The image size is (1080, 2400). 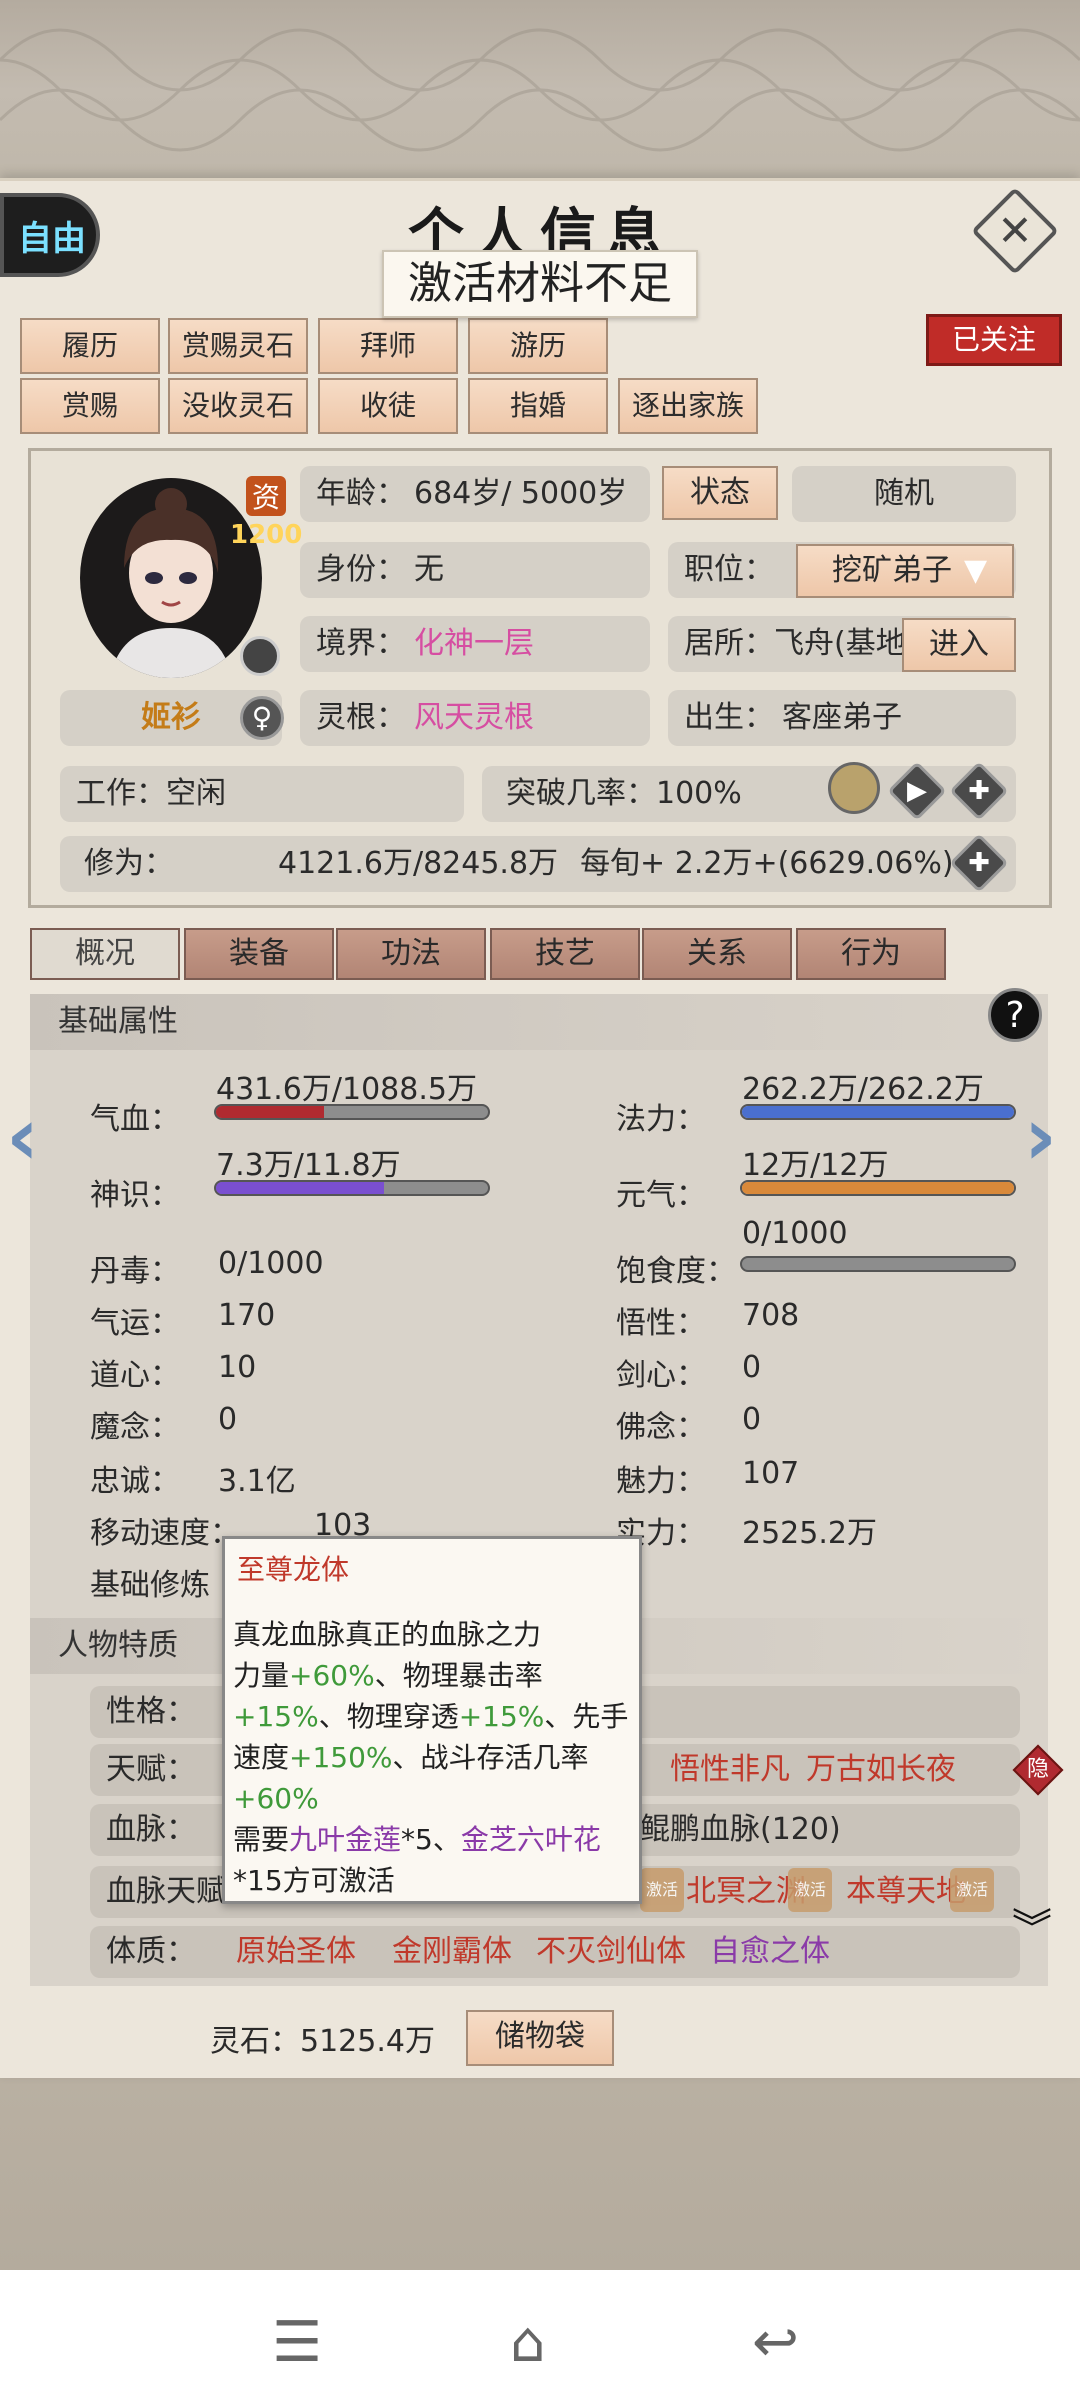 I want to click on btn-expel: 逐出家族, so click(x=688, y=406).